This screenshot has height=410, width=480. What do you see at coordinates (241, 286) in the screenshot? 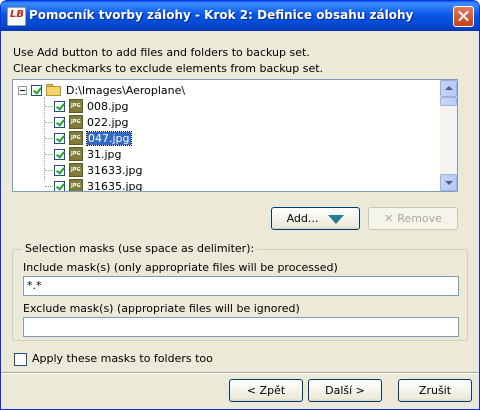
I see `include-mask-input: *.*` at bounding box center [241, 286].